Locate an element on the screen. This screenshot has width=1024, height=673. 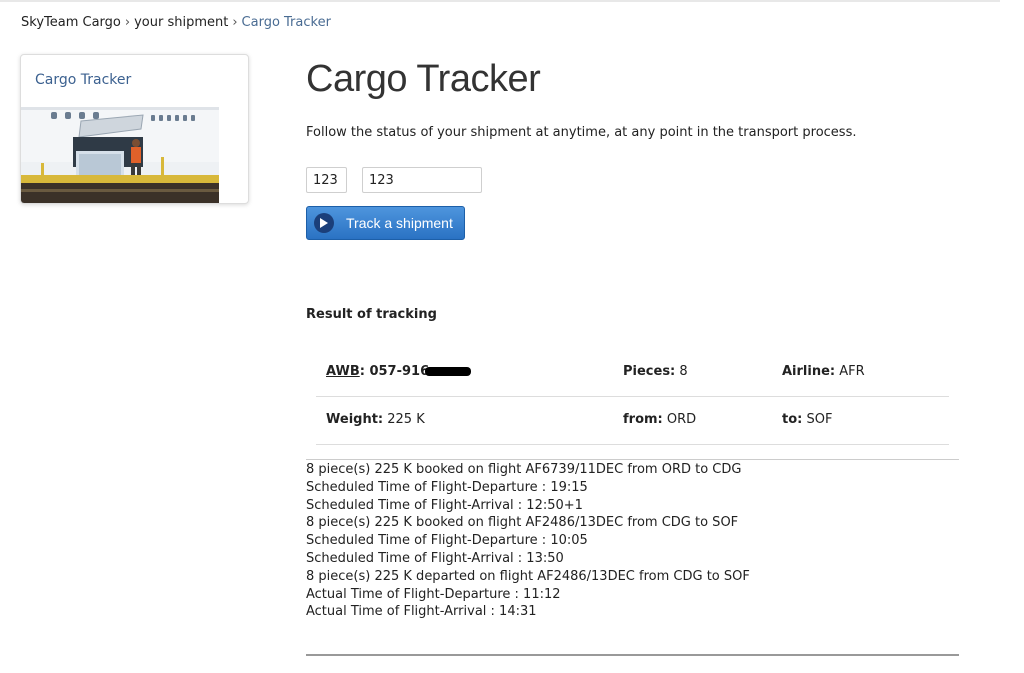
awb-value: 057-916 is located at coordinates (399, 371).